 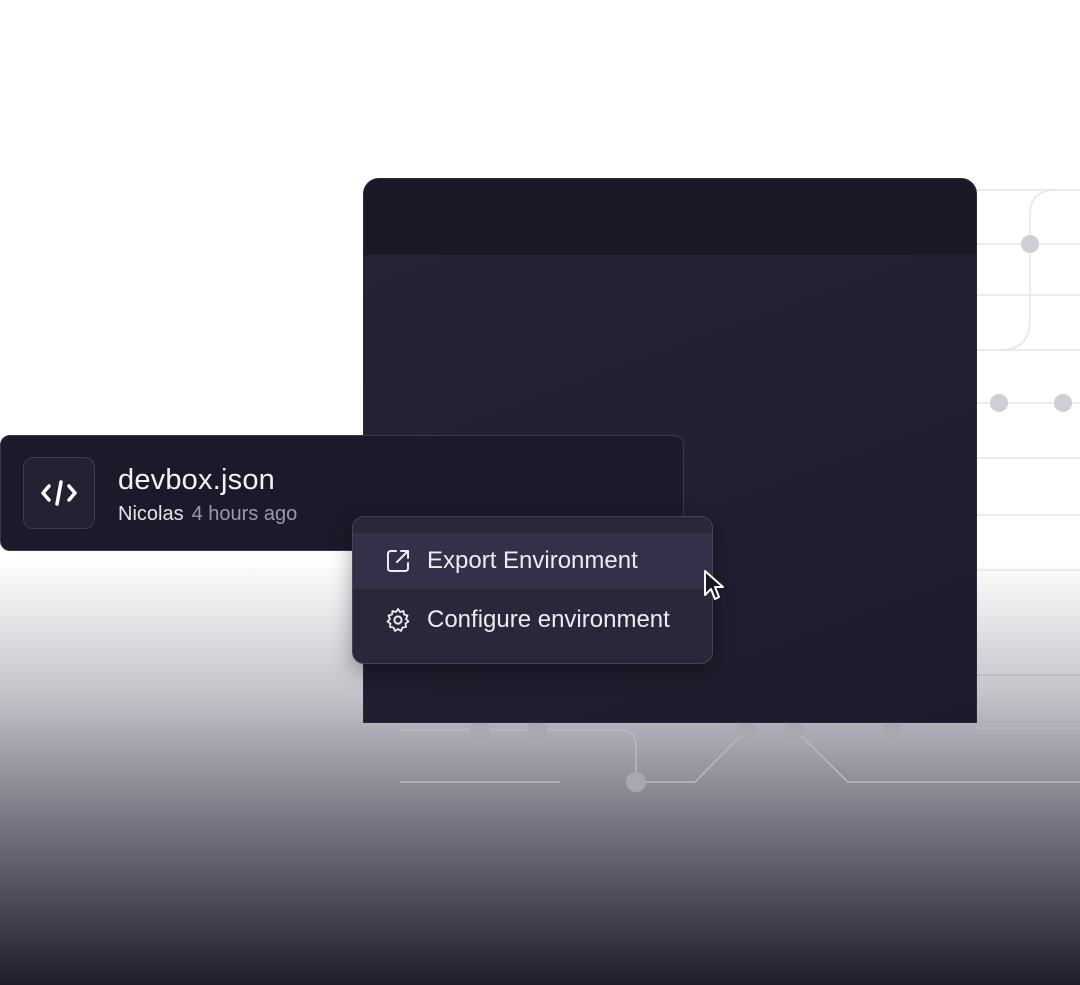 I want to click on menu-item-label: Configure environment, so click(x=548, y=619).